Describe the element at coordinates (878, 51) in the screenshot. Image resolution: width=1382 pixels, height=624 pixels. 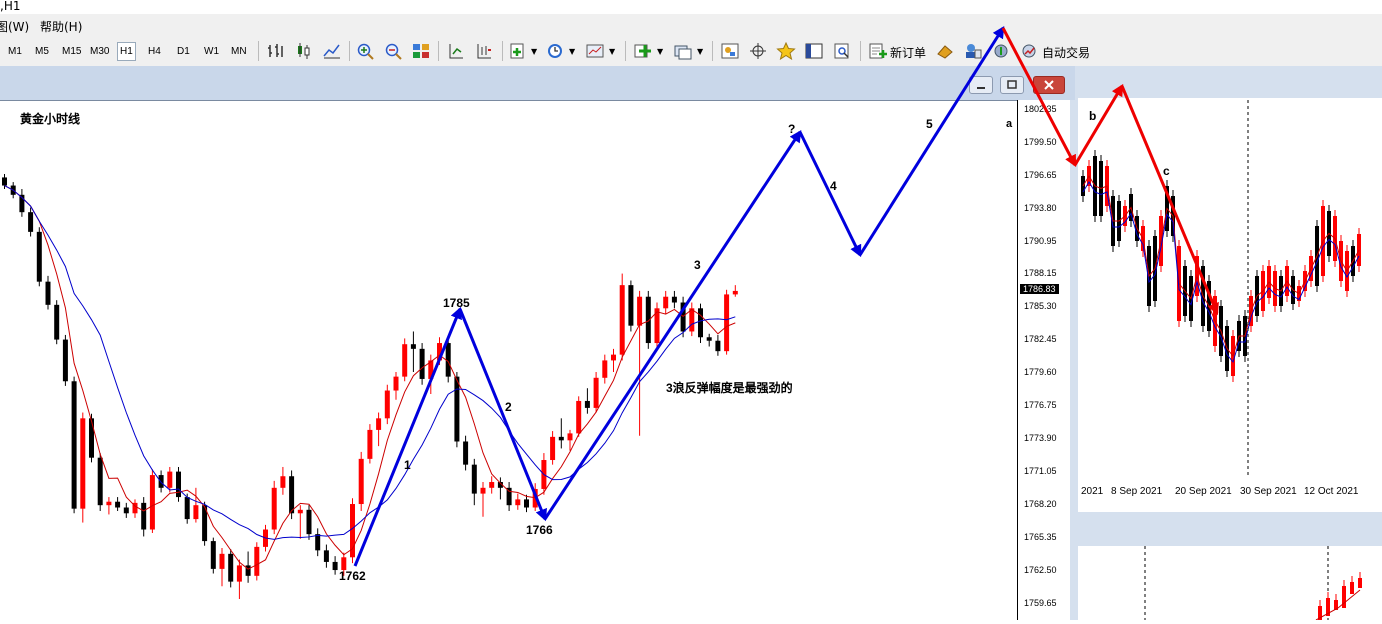
I see `new-order-icon` at that location.